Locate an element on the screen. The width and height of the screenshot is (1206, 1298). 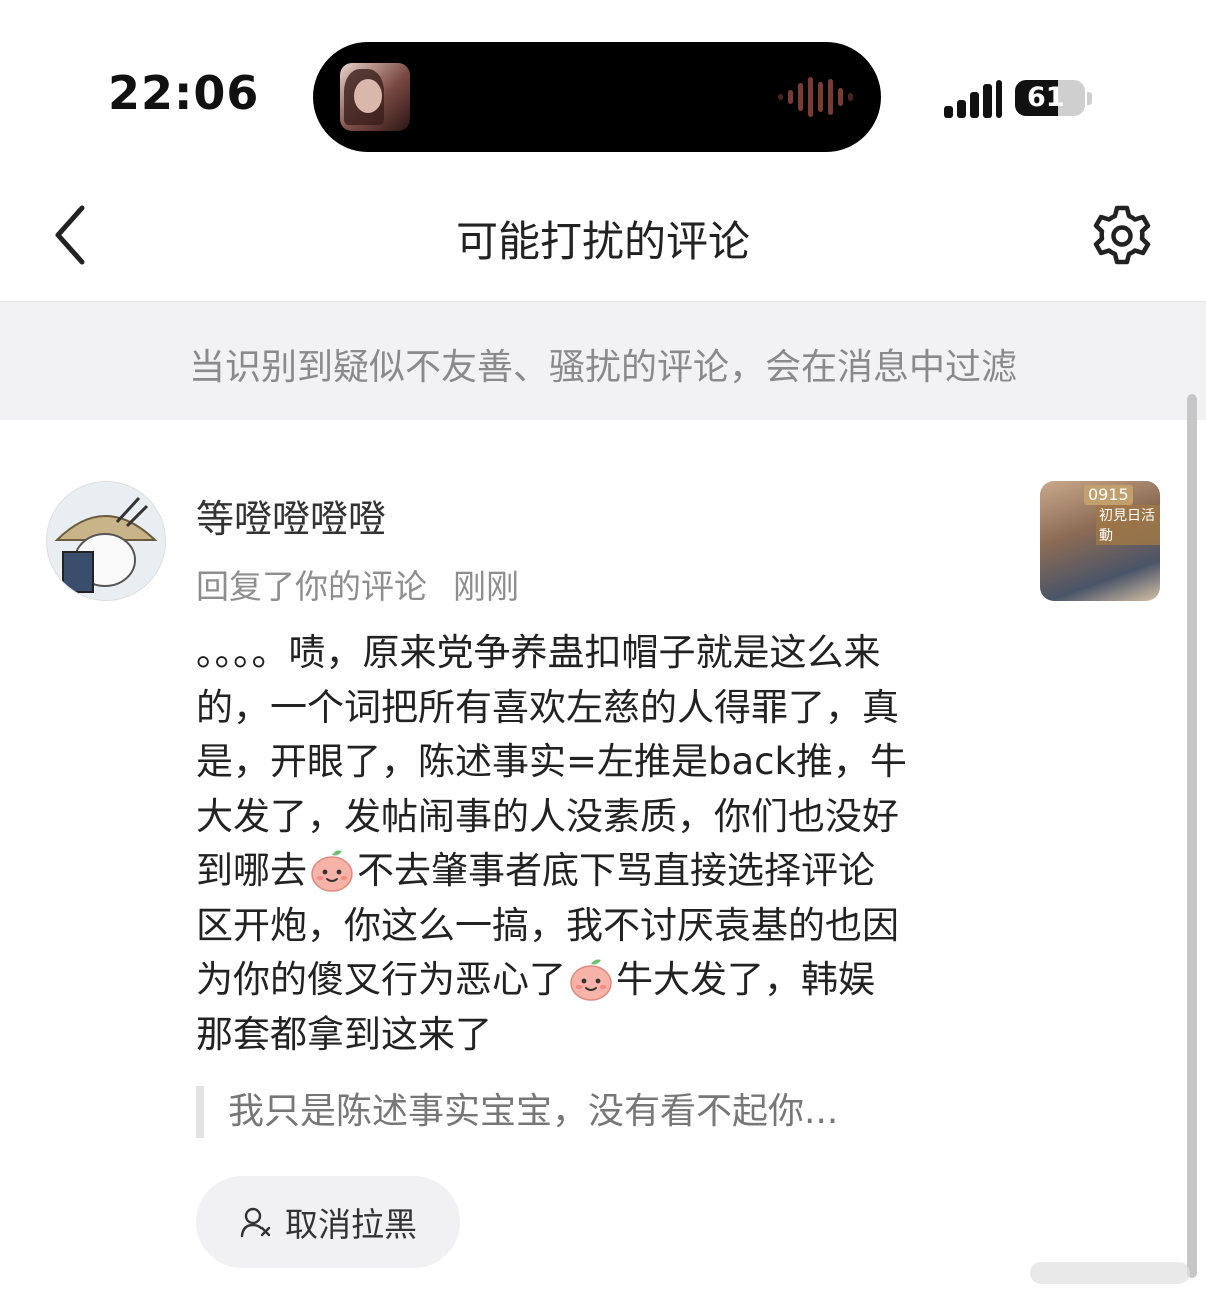
now-playing-artwork is located at coordinates (375, 97).